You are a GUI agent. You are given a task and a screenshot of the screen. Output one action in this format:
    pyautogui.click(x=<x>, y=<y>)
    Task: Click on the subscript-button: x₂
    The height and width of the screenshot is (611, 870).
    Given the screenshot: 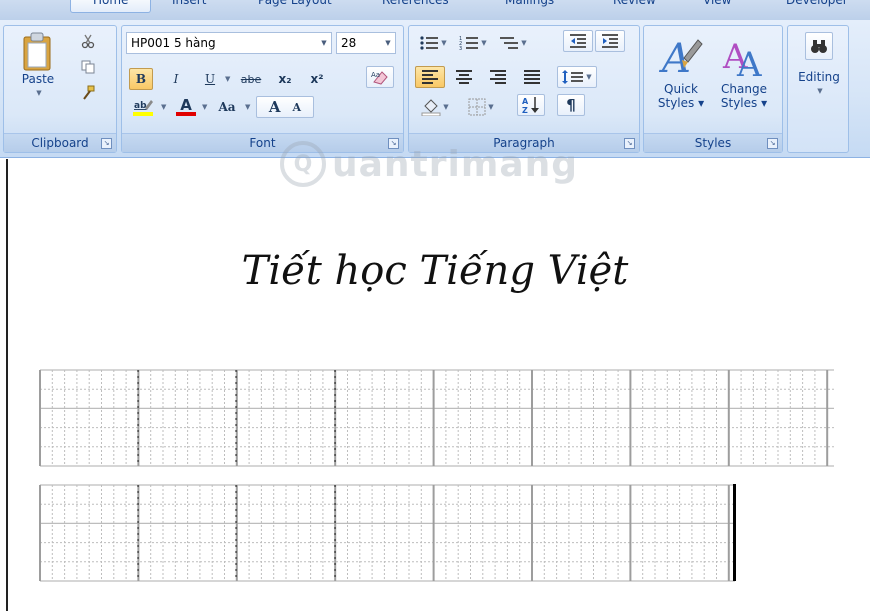 What is the action you would take?
    pyautogui.click(x=285, y=79)
    